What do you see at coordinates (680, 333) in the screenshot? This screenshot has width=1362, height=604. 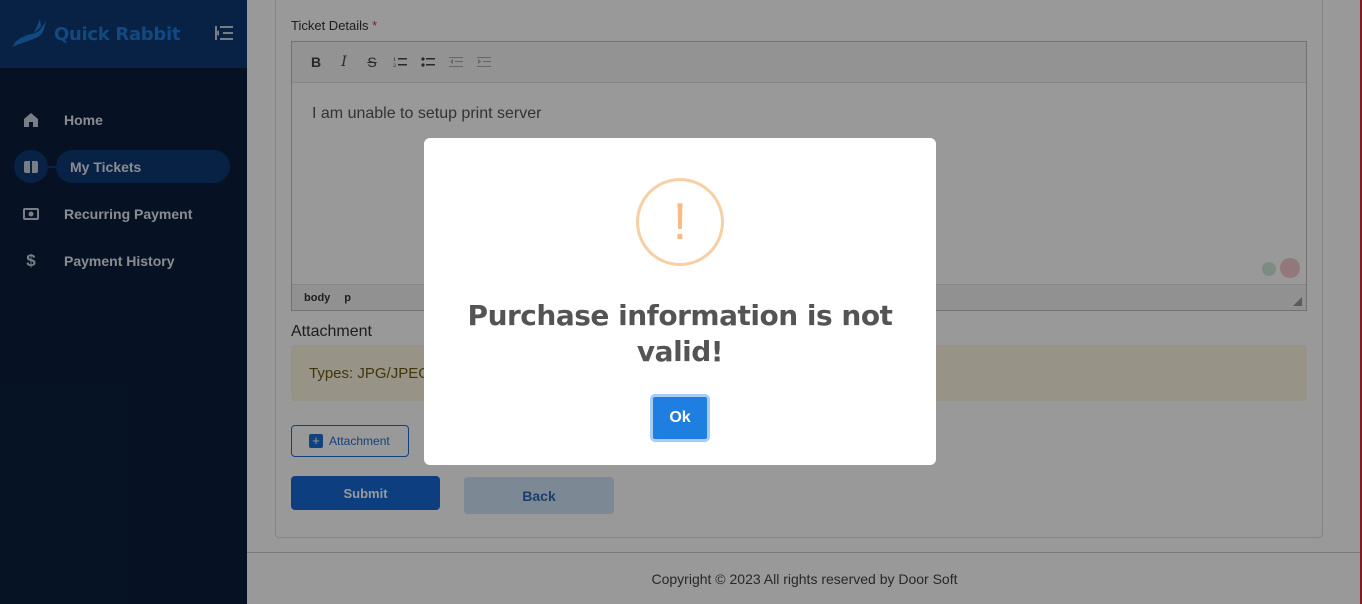 I see `dialog-title: Purchase information is not valid!` at bounding box center [680, 333].